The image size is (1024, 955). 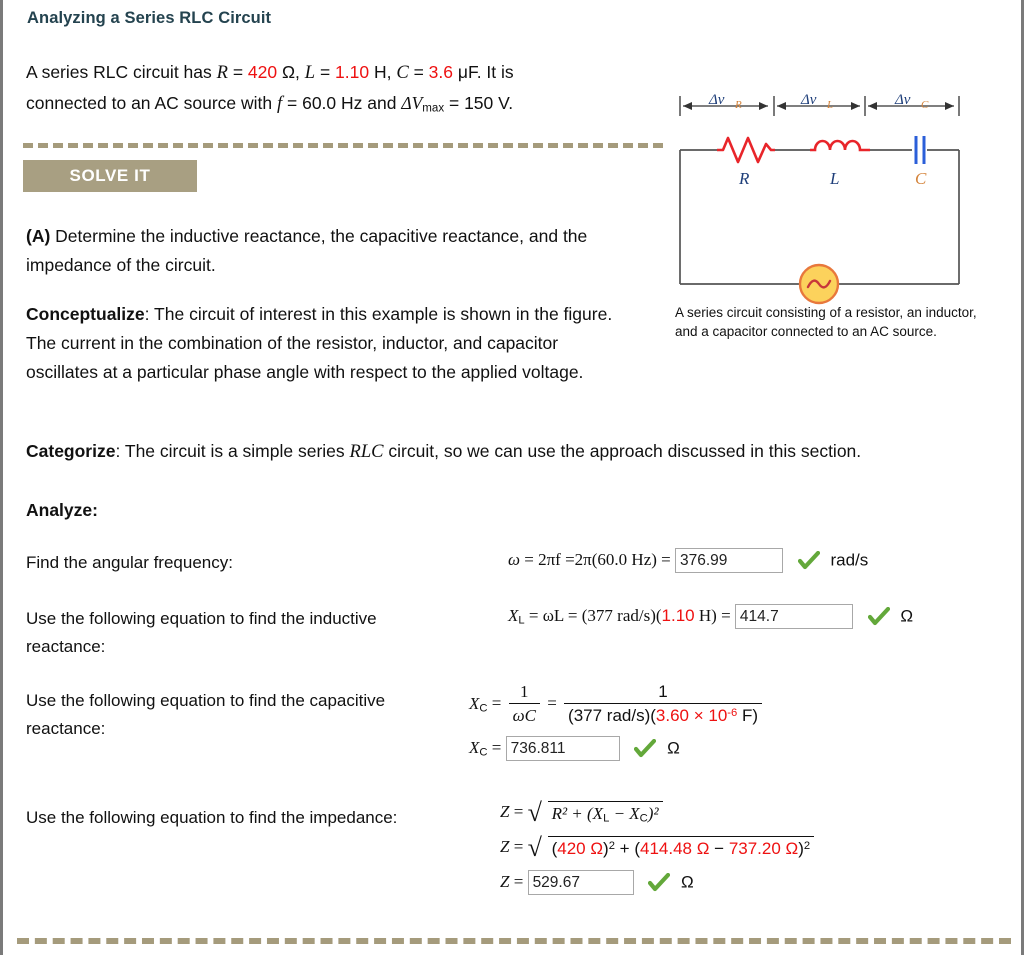 What do you see at coordinates (524, 693) in the screenshot?
I see `xc-frac1-numerator: 1` at bounding box center [524, 693].